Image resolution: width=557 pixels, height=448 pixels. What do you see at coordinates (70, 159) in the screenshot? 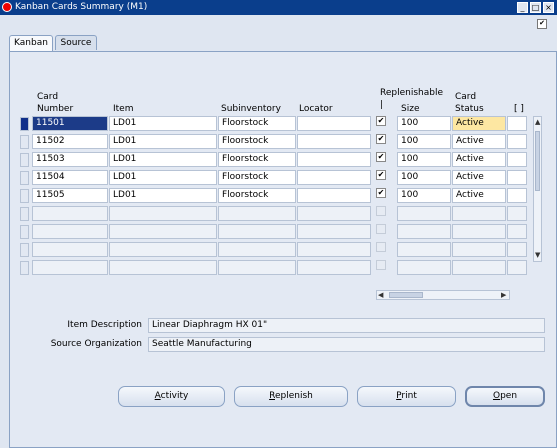
I see `card-number-cell: 11503` at bounding box center [70, 159].